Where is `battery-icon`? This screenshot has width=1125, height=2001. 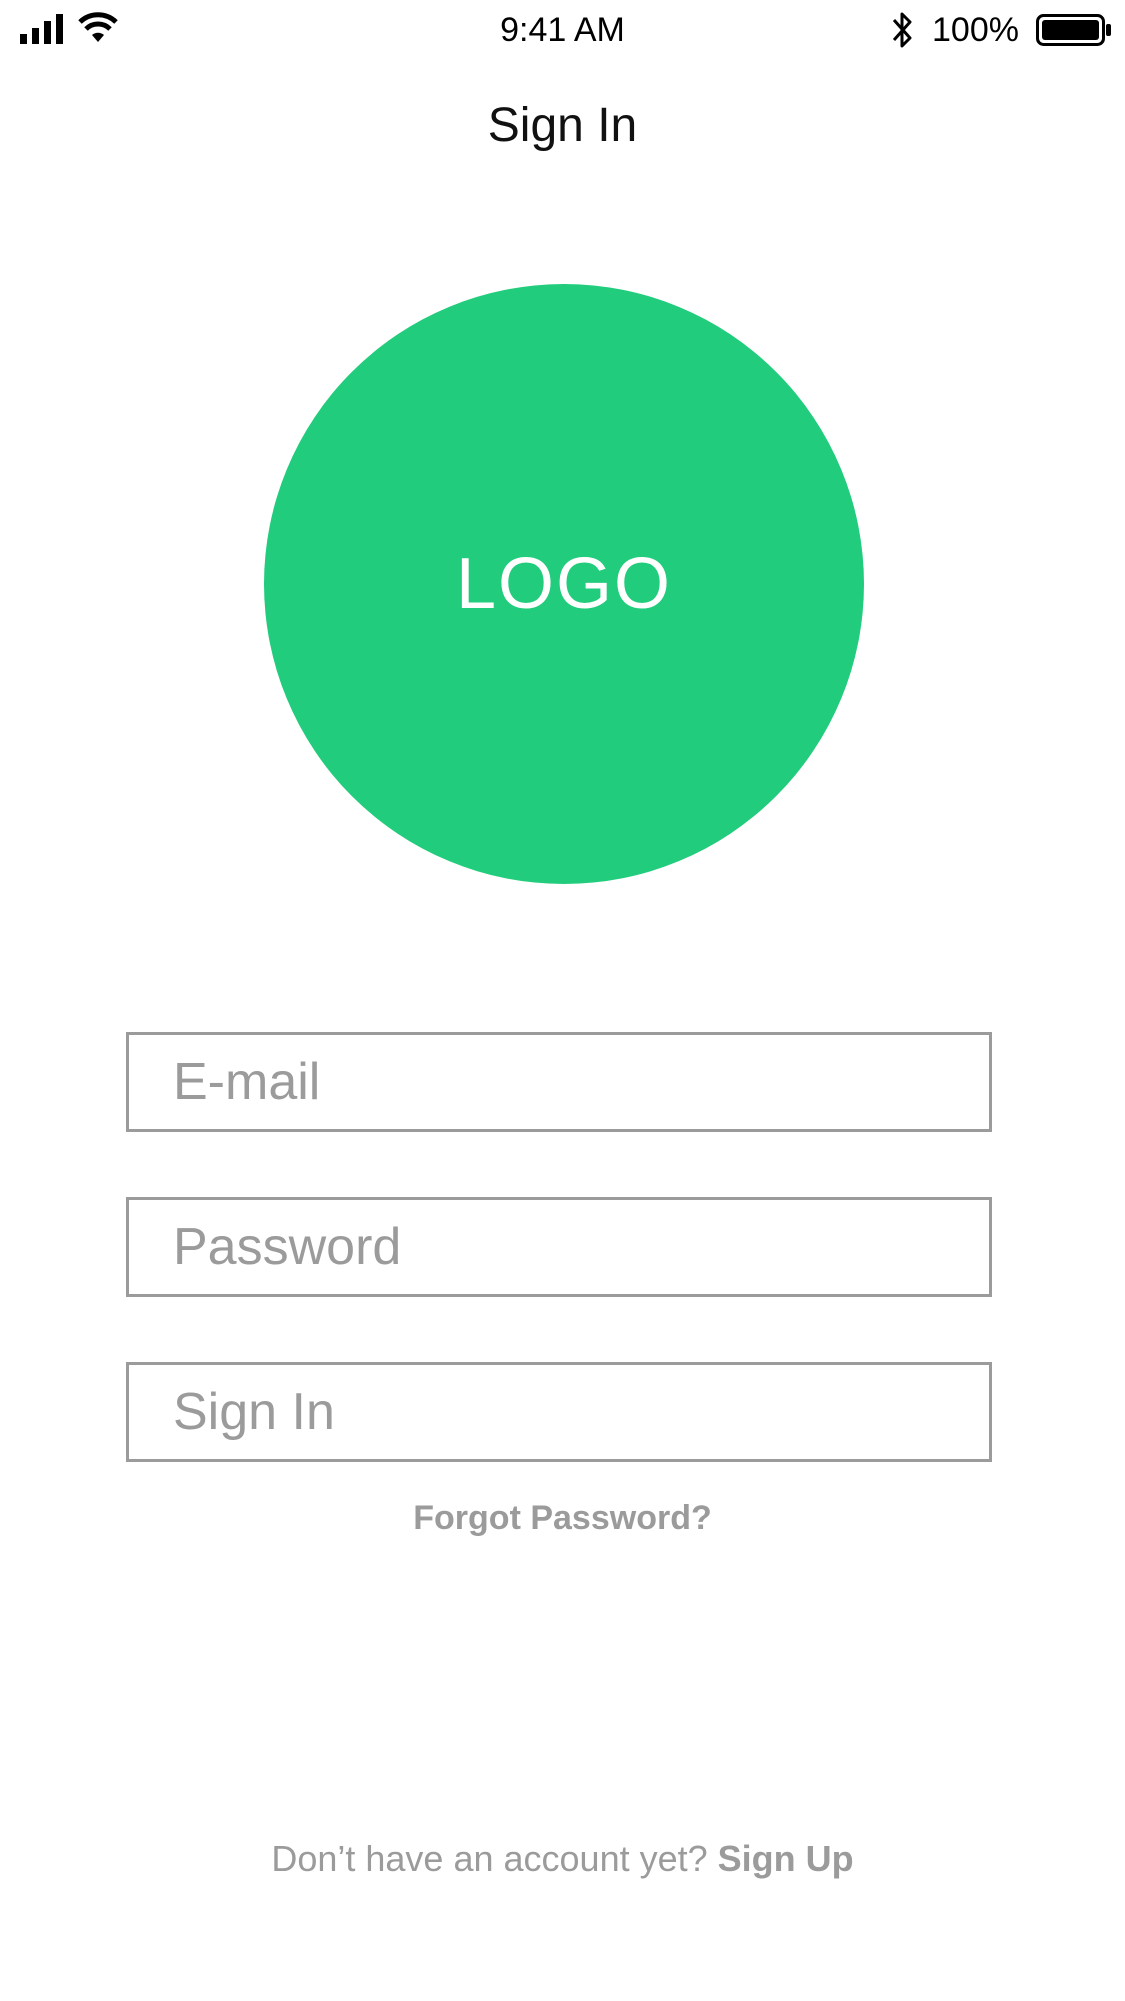 battery-icon is located at coordinates (1073, 30).